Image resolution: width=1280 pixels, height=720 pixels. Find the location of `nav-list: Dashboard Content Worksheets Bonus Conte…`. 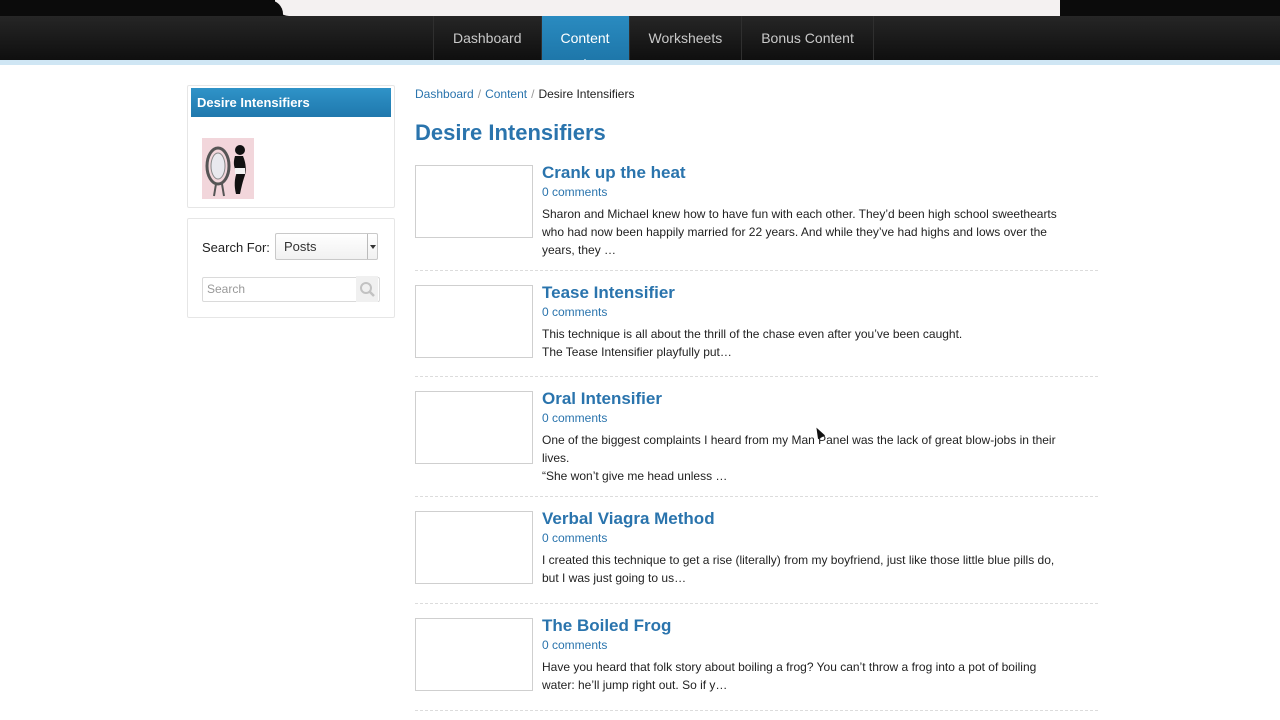

nav-list: Dashboard Content Worksheets Bonus Conte… is located at coordinates (653, 41).